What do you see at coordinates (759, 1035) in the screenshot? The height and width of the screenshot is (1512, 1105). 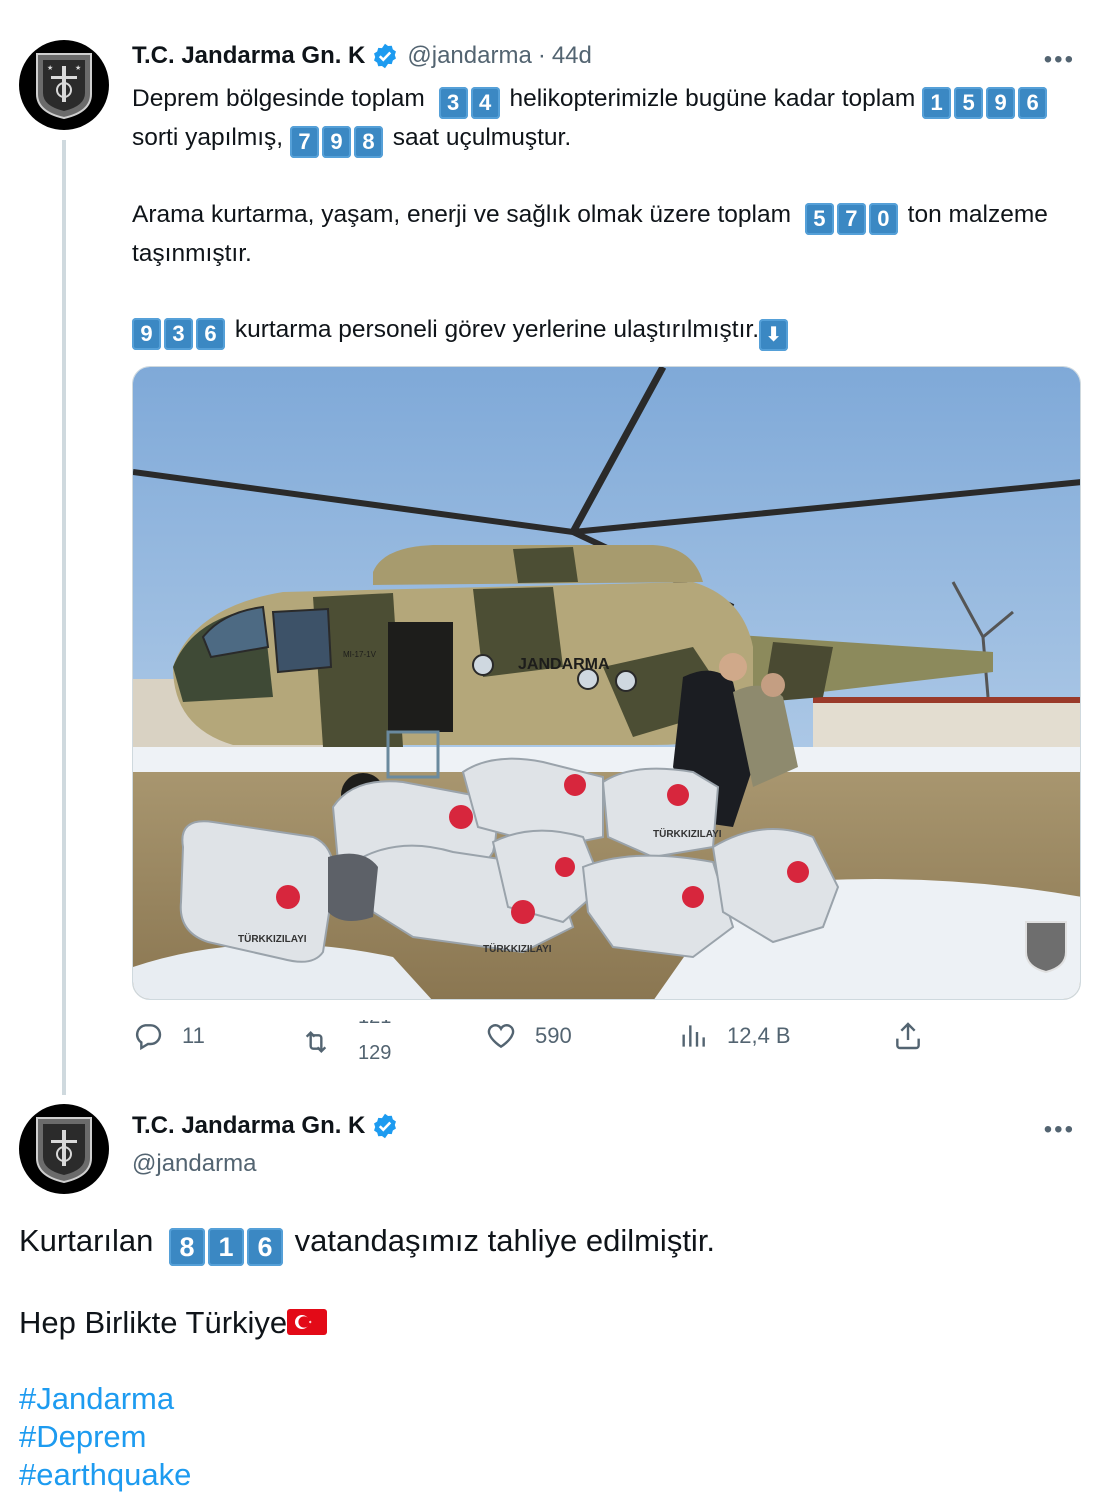 I see `views-count: 12,4 B` at bounding box center [759, 1035].